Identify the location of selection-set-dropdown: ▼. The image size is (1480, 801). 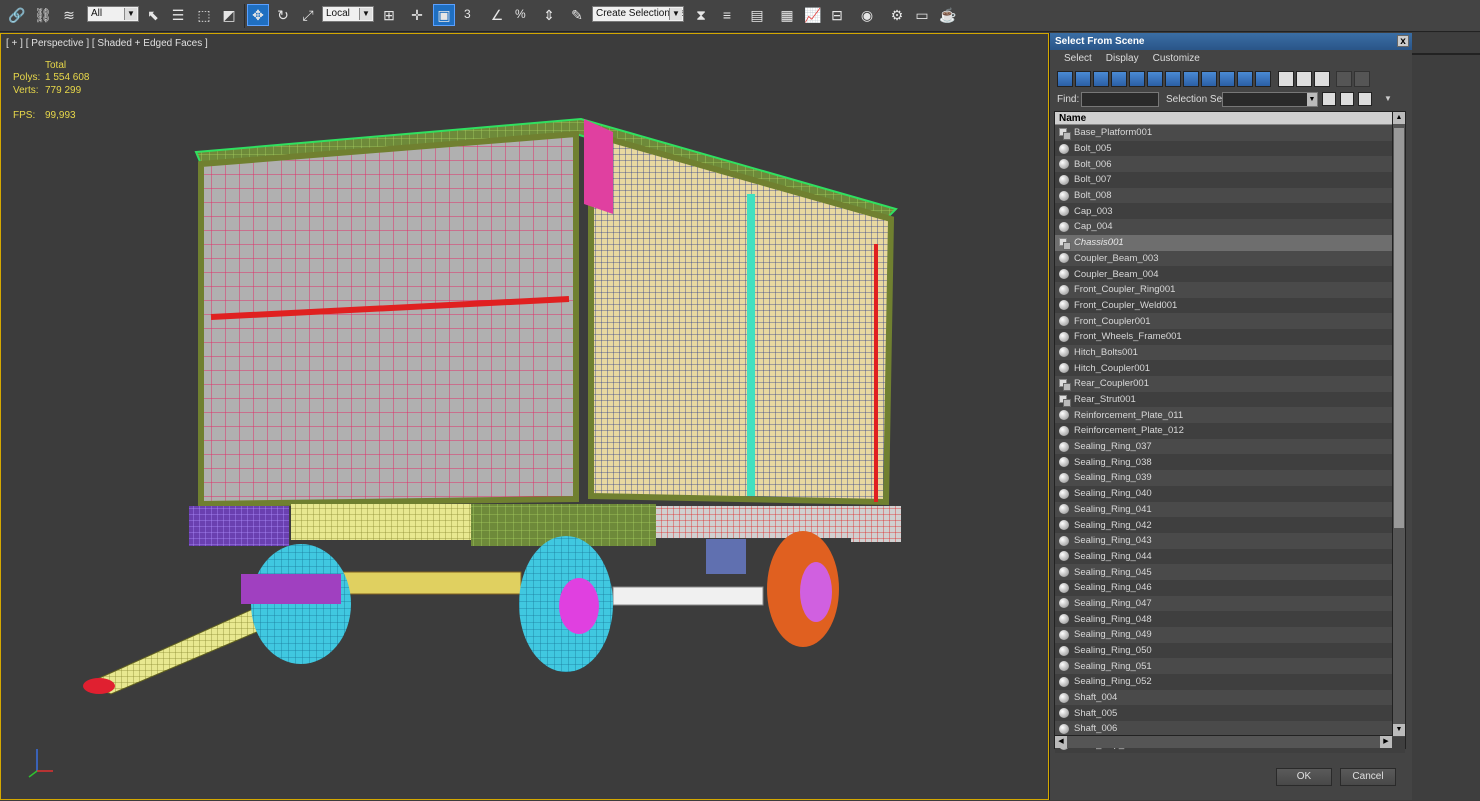
(1270, 99).